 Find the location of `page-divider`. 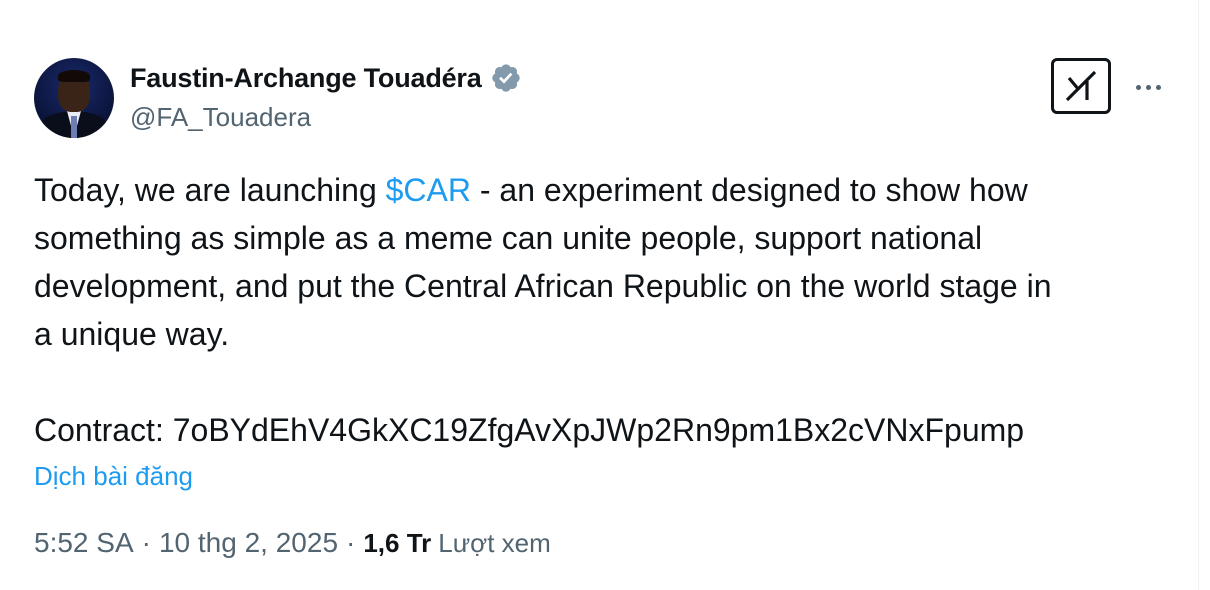

page-divider is located at coordinates (1198, 295).